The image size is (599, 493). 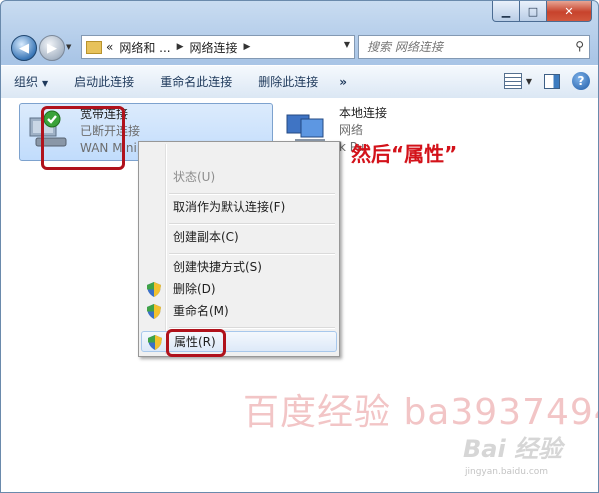 I want to click on navigation-bar: ◀ ▶ ▼ « 网络和 ... ▶ 网络连接 ▶ ▼ ⚲, so click(x=299, y=47).